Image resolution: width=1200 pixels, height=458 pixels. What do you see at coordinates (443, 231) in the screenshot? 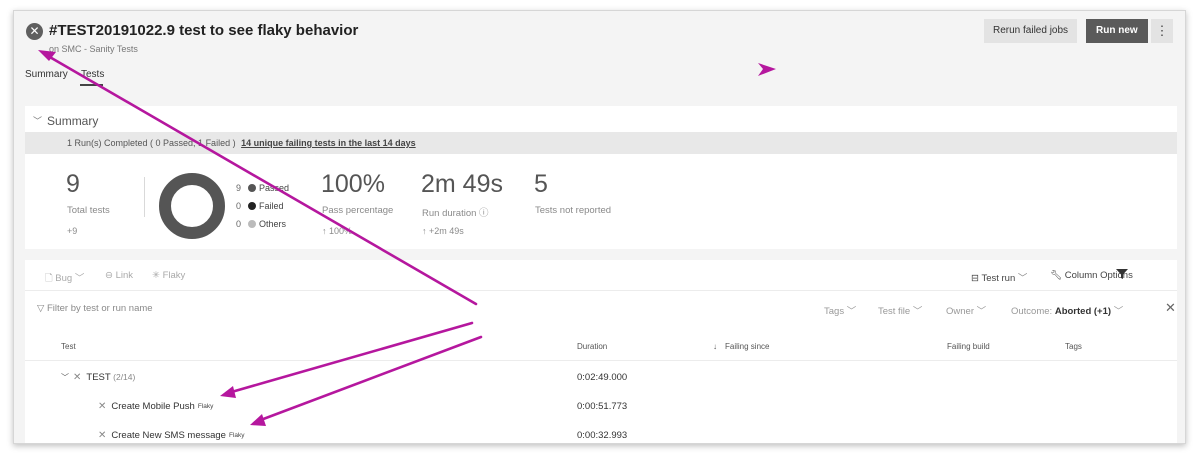
I see `run-duration-delta: ↑ +2m 49s` at bounding box center [443, 231].